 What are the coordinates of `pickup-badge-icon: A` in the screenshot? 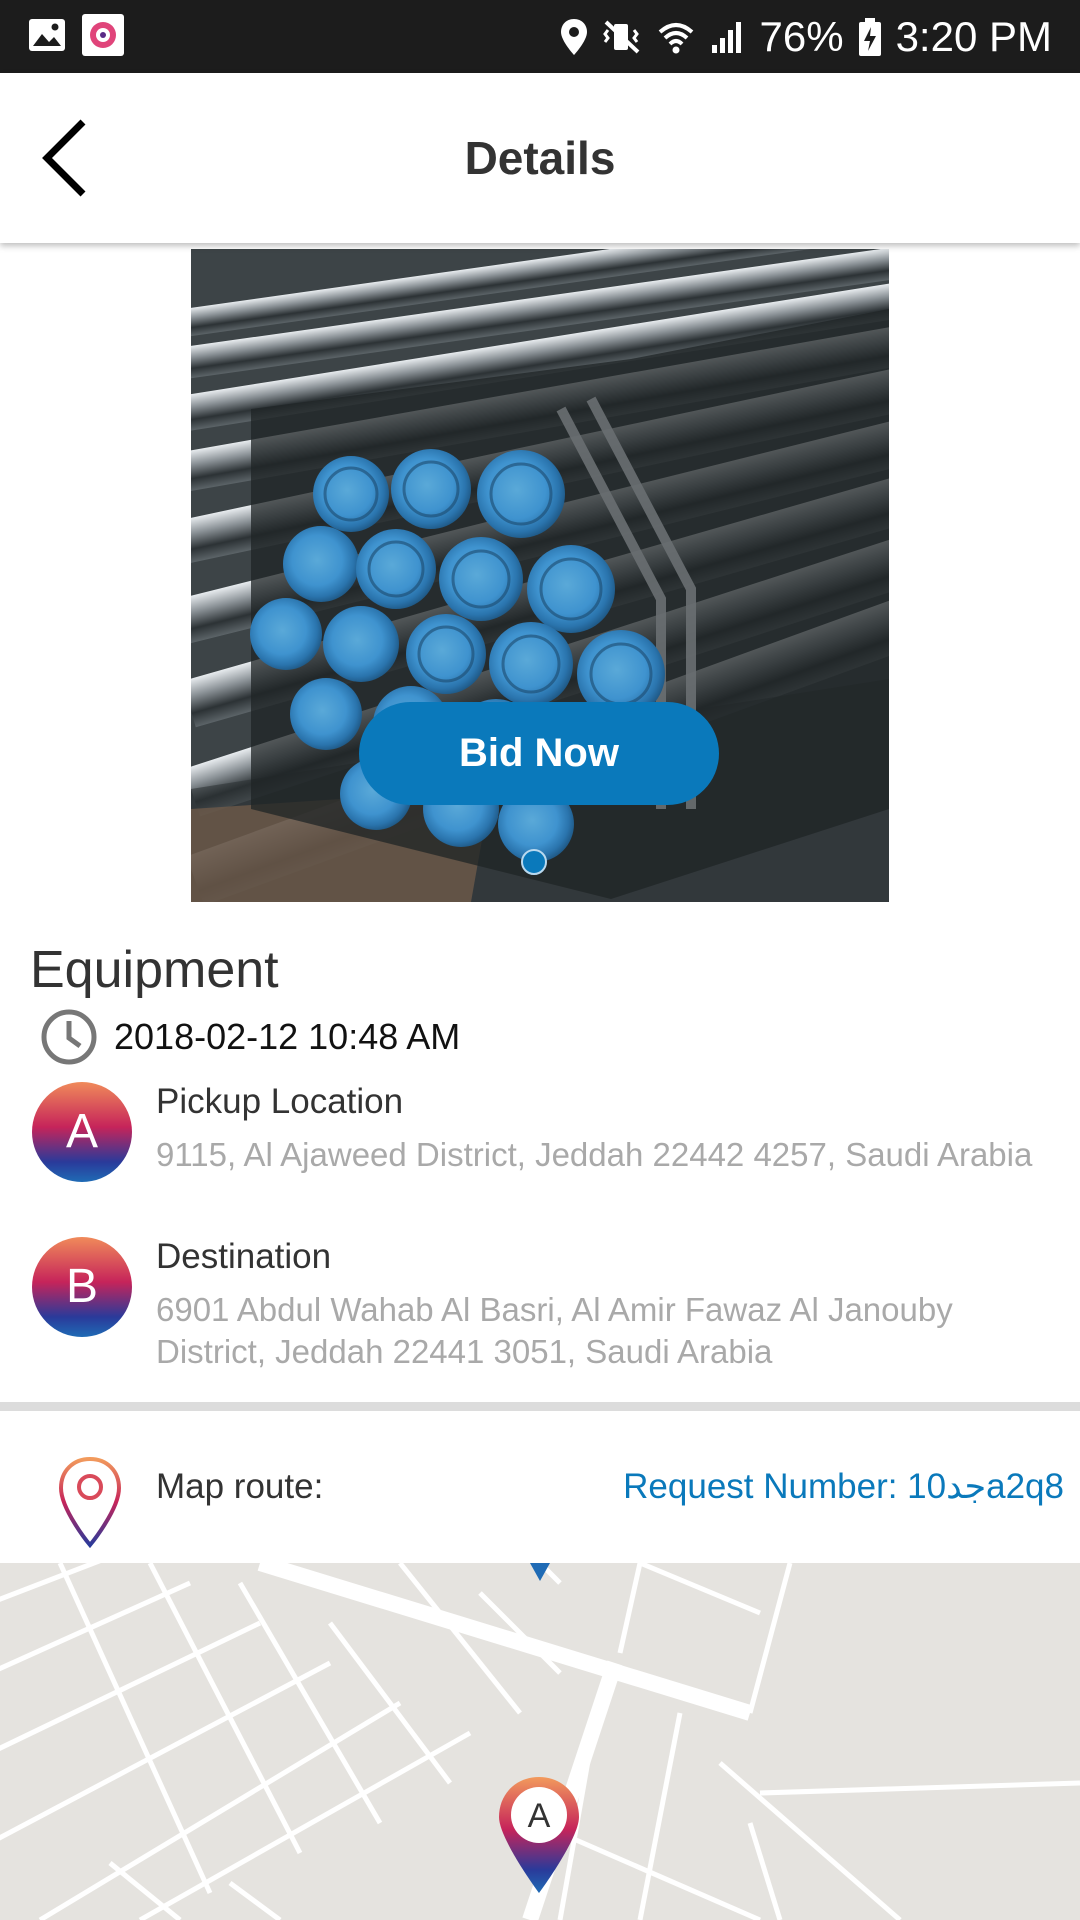 It's located at (82, 1132).